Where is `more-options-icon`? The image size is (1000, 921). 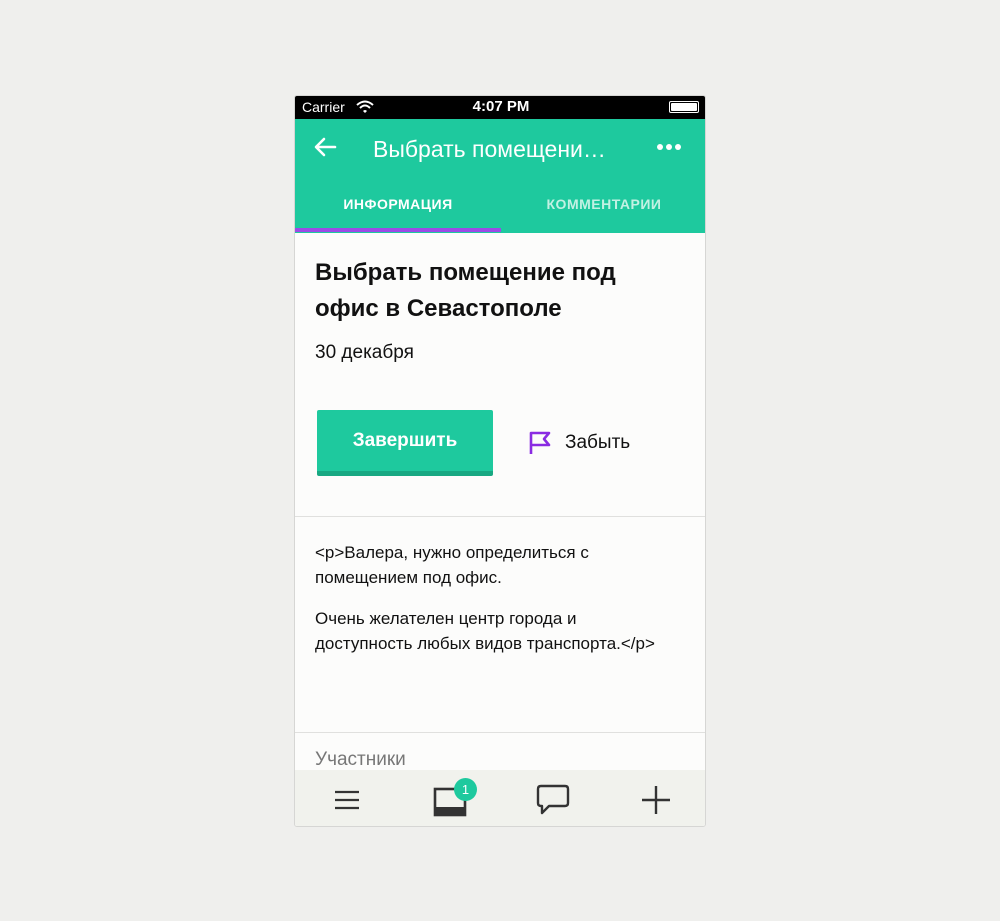
more-options-icon is located at coordinates (669, 147).